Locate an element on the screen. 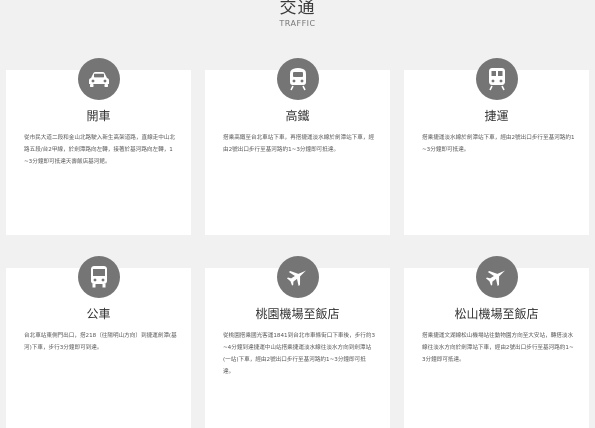  card-description: 搭乘捷運淡水線於劍潭站下車，經由2號出口步行至基河路約1~3分鐘即可抵達。 is located at coordinates (498, 144).